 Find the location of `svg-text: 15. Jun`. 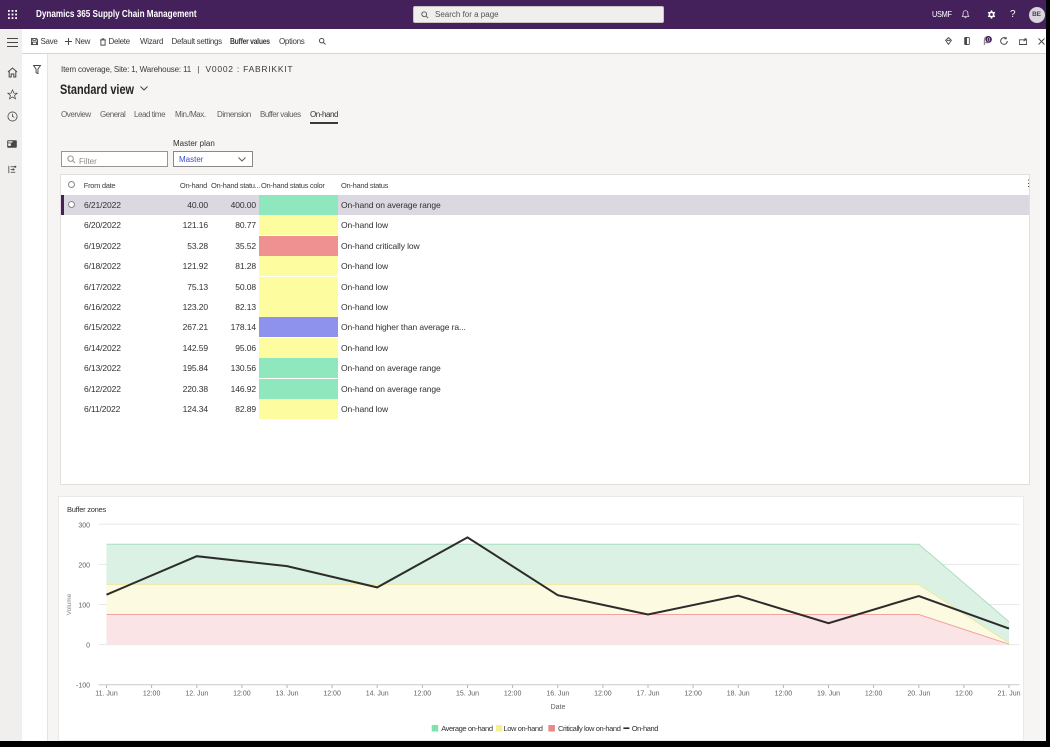

svg-text: 15. Jun is located at coordinates (467, 694).